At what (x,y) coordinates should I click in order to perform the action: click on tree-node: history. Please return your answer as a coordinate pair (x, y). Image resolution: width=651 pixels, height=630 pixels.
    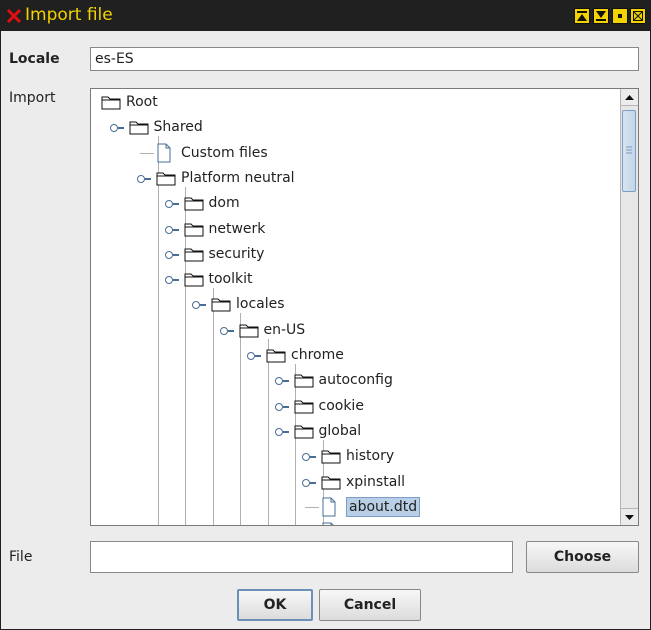
    Looking at the image, I should click on (356, 456).